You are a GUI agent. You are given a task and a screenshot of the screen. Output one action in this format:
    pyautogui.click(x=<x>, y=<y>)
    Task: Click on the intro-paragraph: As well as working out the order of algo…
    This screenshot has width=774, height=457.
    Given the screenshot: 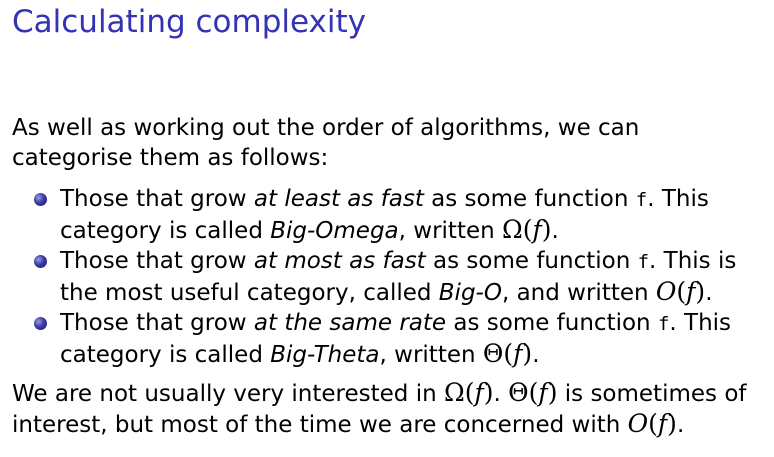 What is the action you would take?
    pyautogui.click(x=326, y=143)
    